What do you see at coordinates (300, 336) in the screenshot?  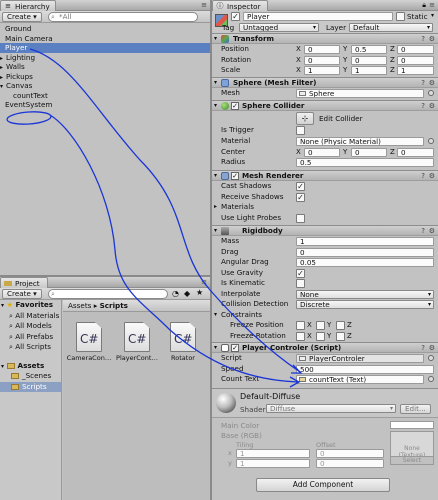 I see `freeze-rot-x-checkbox` at bounding box center [300, 336].